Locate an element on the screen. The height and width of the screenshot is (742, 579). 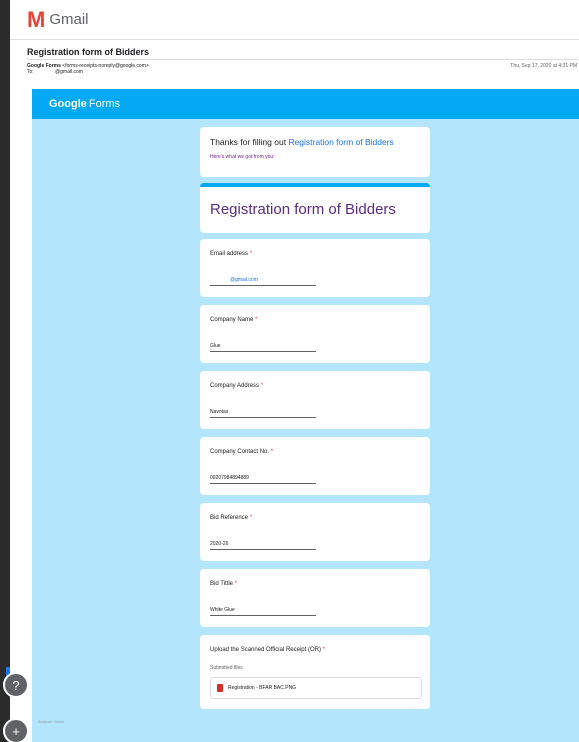
question-card-bid-title: Bid Tittle * White Glue is located at coordinates (315, 598).